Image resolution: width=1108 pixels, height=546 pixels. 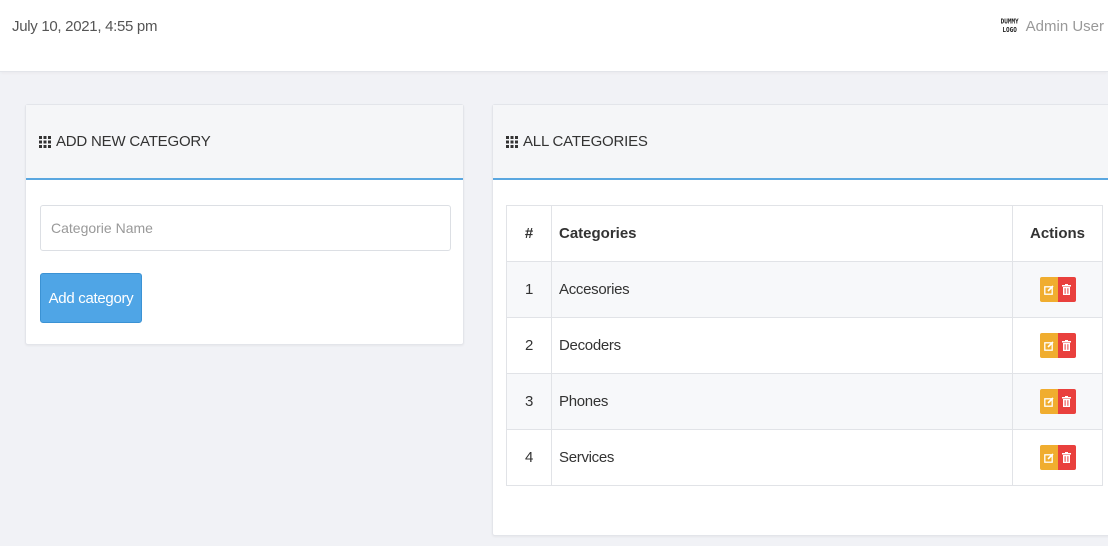 What do you see at coordinates (133, 141) in the screenshot?
I see `panel-title: ADD NEW CATEGORY` at bounding box center [133, 141].